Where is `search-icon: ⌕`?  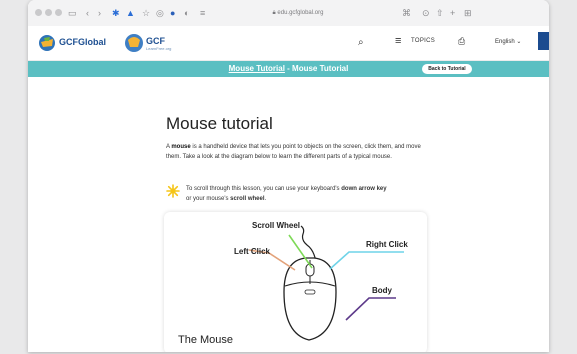
search-icon: ⌕ is located at coordinates (361, 42).